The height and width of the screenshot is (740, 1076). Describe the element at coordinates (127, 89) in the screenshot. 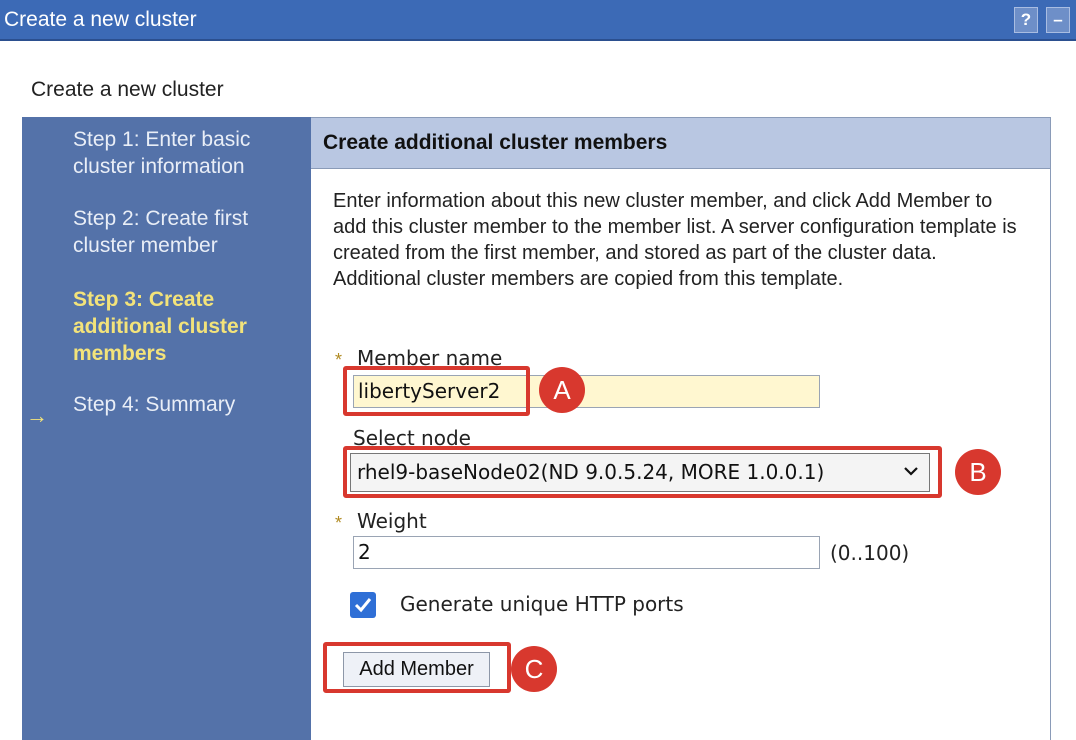

I see `page-title: Create a new cluster` at that location.